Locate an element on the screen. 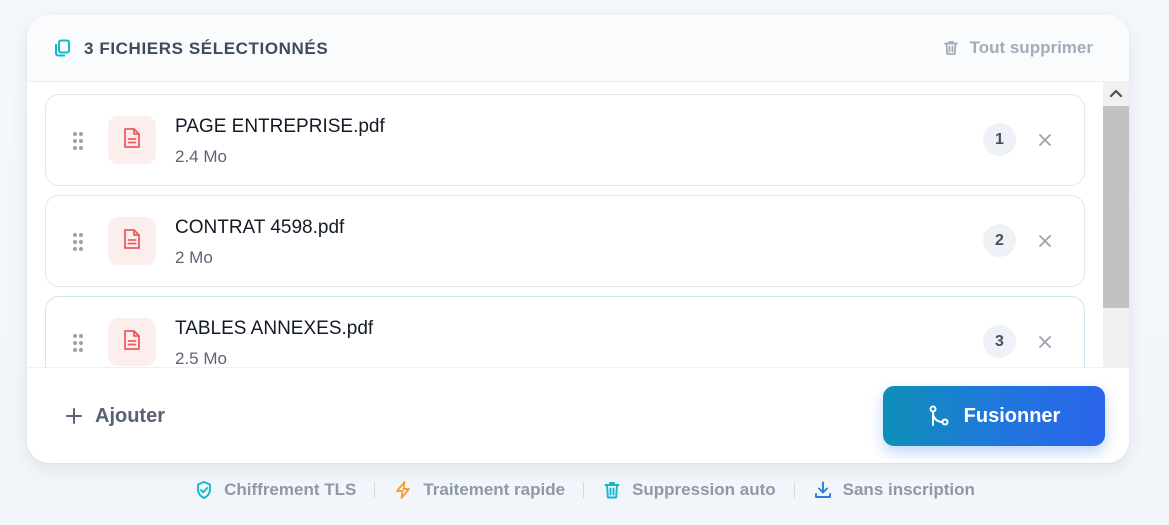 This screenshot has height=525, width=1169. feature-auto-delete: Suppression auto is located at coordinates (689, 490).